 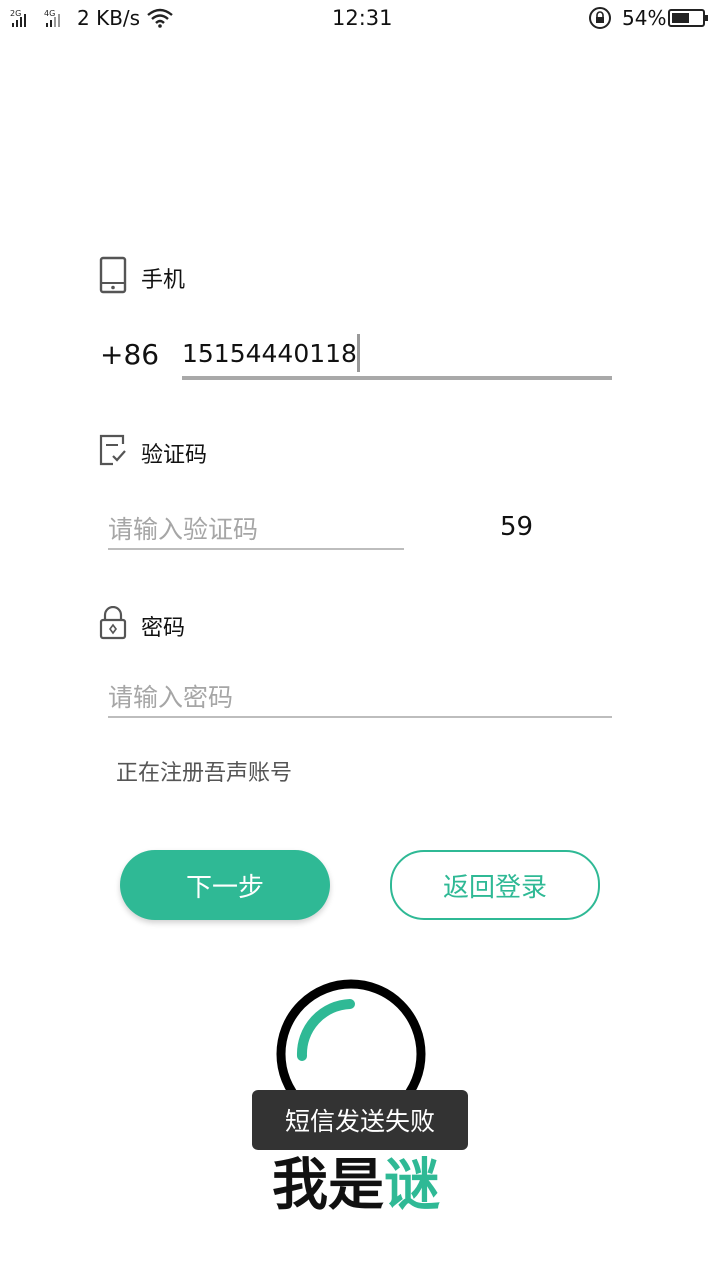 I want to click on countdown-button: 59, so click(x=516, y=527).